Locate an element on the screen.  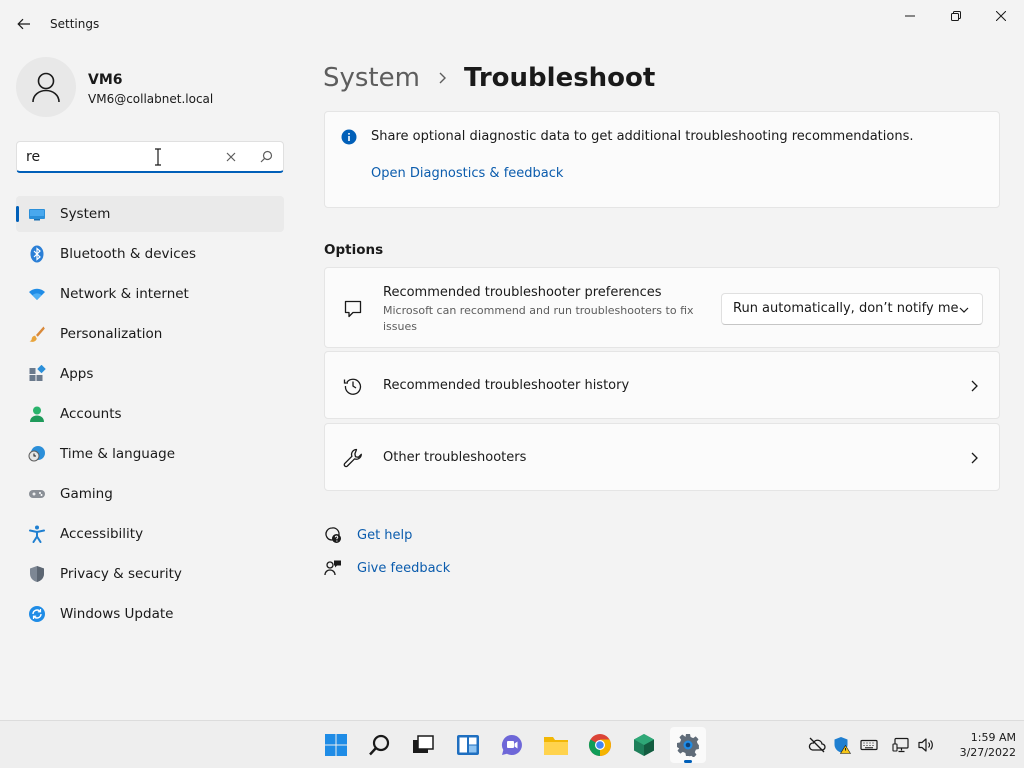
active-app-indicator is located at coordinates (688, 761).